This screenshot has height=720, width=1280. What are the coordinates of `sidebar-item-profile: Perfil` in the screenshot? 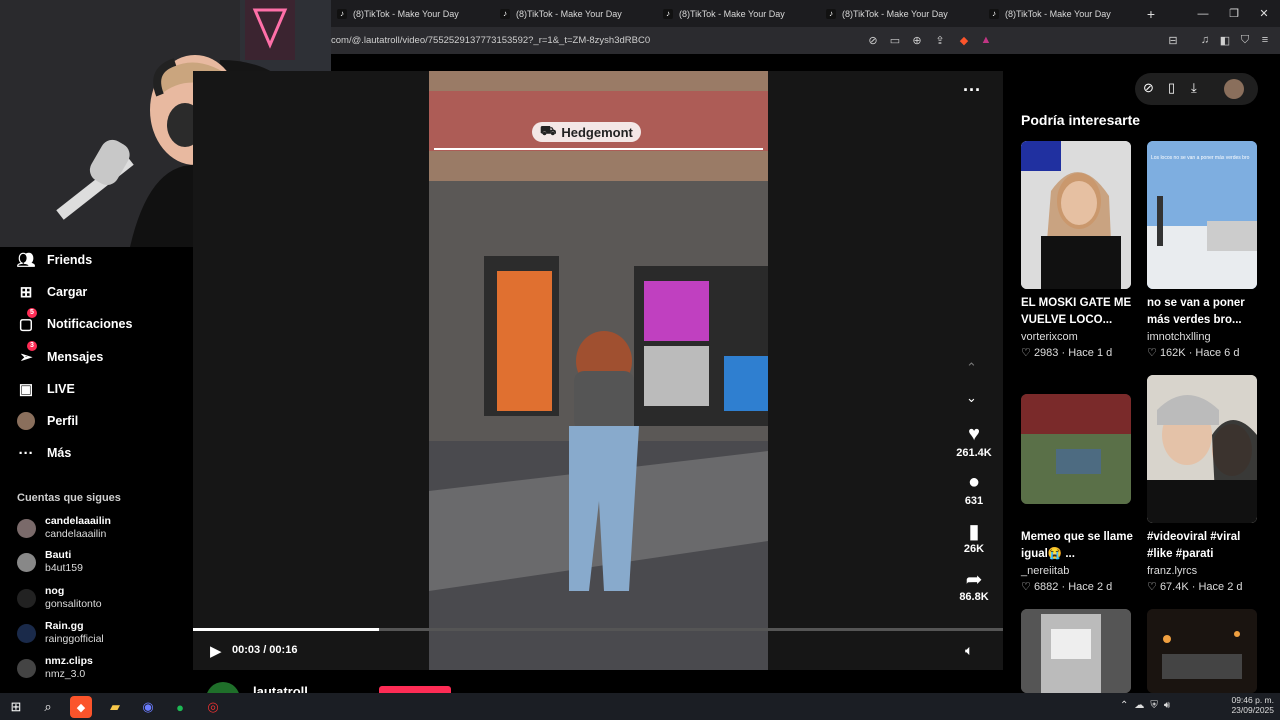 It's located at (47, 421).